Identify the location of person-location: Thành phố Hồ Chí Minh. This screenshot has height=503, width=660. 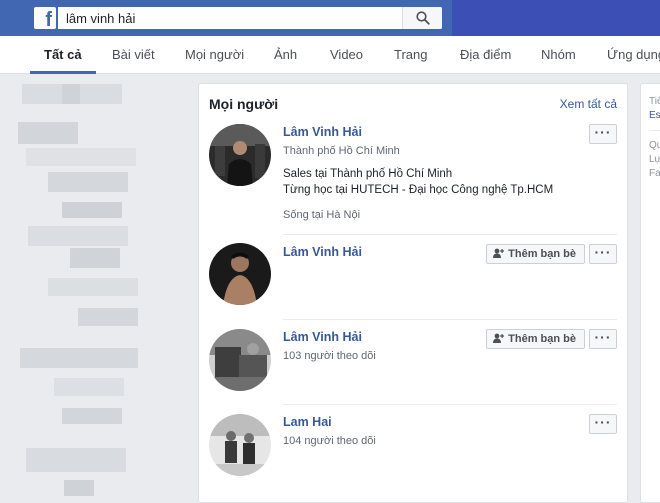
(341, 151).